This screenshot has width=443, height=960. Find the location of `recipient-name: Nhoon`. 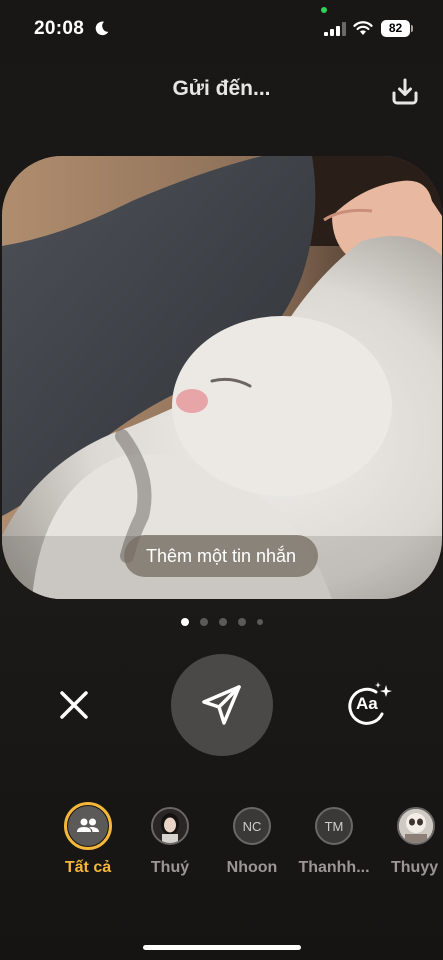

recipient-name: Nhoon is located at coordinates (252, 867).